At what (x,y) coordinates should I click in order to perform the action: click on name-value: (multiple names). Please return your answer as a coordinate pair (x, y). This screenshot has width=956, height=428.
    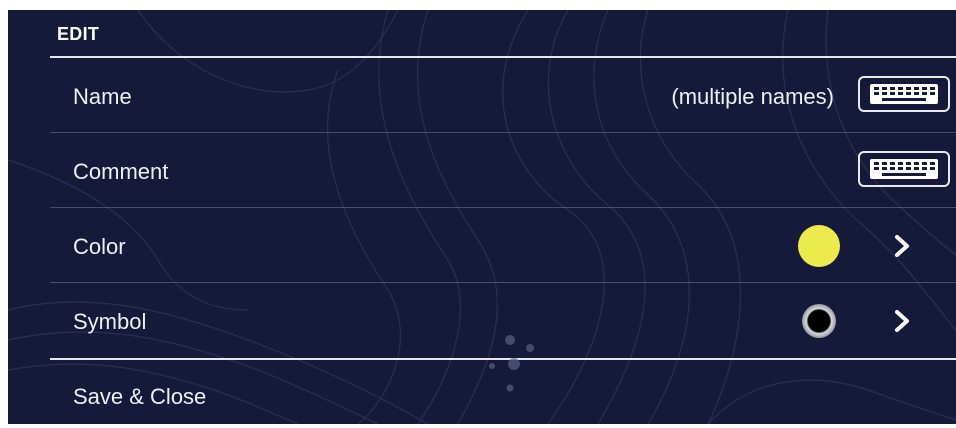
    Looking at the image, I should click on (752, 96).